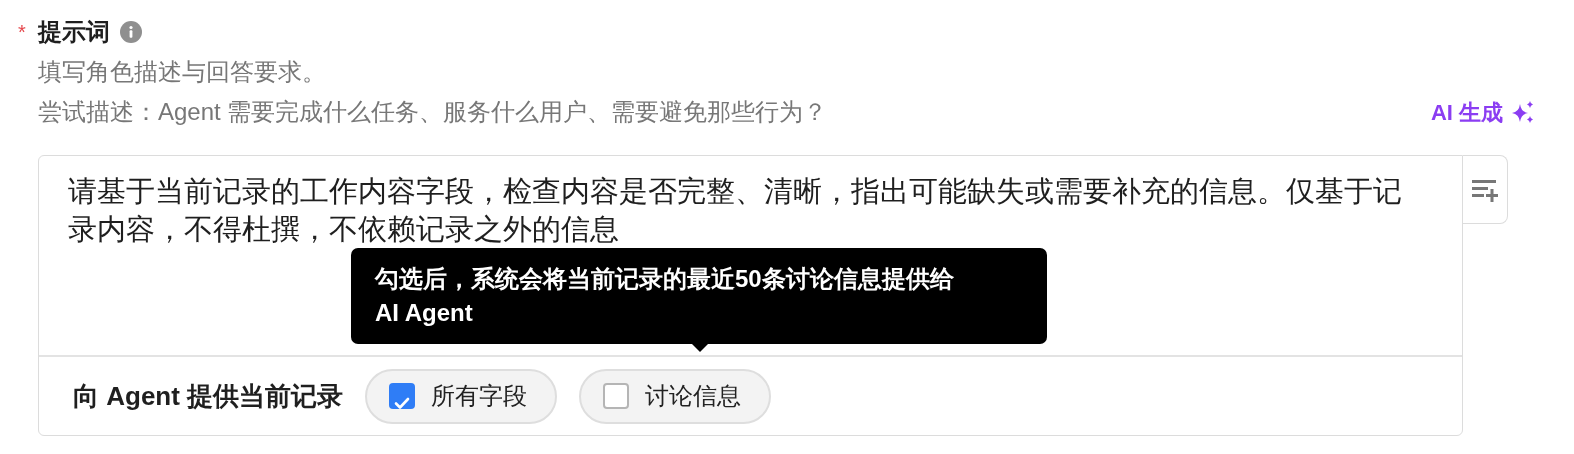 This screenshot has width=1574, height=454. Describe the element at coordinates (693, 396) in the screenshot. I see `option-label: 讨论信息` at that location.